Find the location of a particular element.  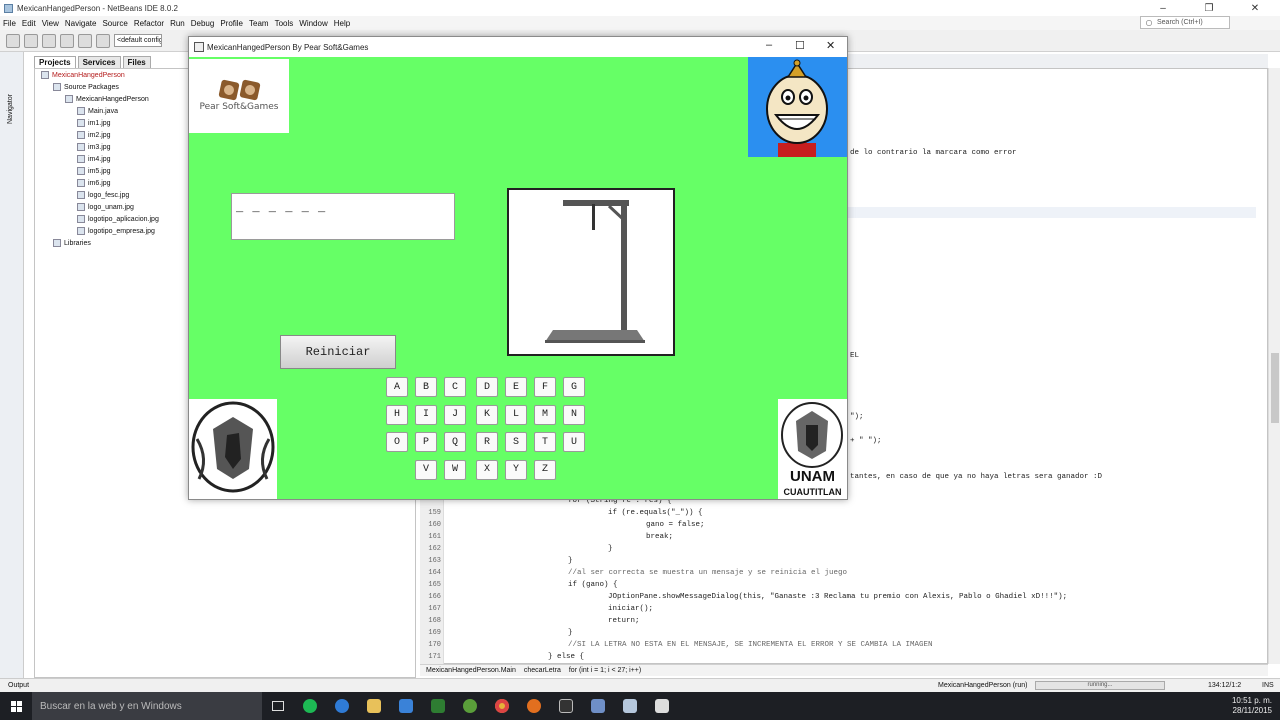

letter-key-m: M is located at coordinates (545, 414).